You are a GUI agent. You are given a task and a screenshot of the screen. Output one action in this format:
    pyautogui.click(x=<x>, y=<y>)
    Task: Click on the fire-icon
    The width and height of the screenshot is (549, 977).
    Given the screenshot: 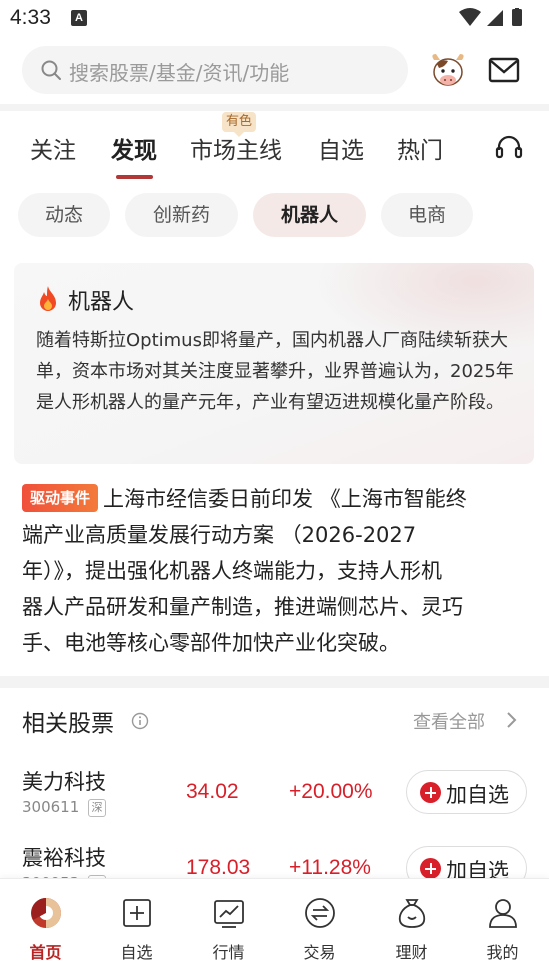 What is the action you would take?
    pyautogui.click(x=48, y=298)
    